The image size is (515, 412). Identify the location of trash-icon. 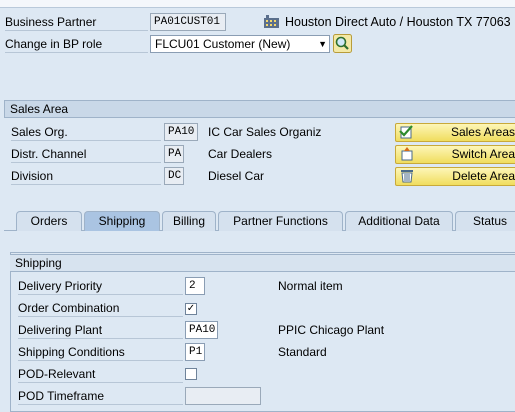
(407, 176).